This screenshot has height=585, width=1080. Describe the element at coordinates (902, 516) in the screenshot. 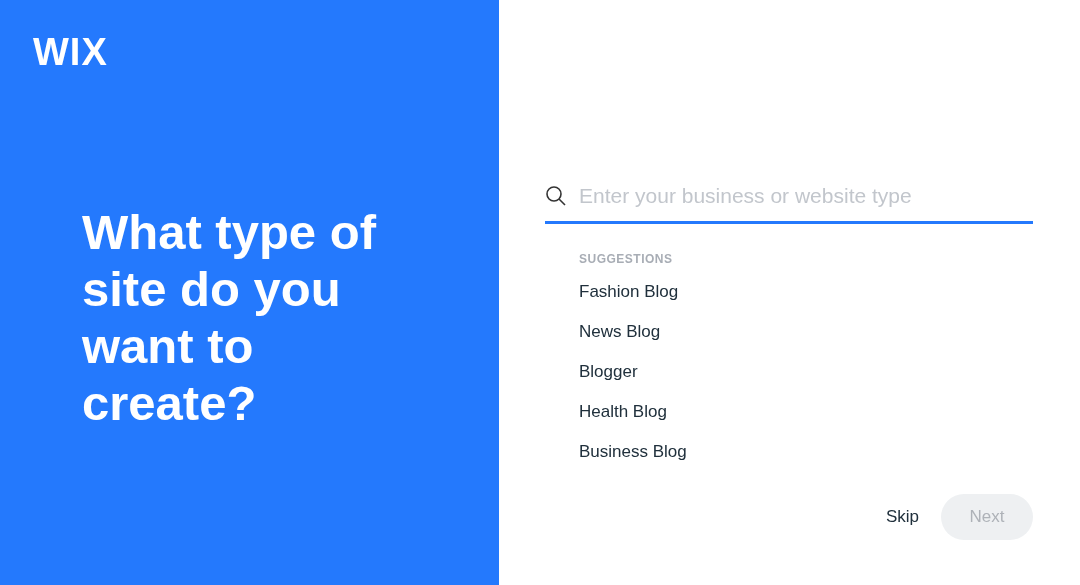

I see `skip-button: Skip` at that location.